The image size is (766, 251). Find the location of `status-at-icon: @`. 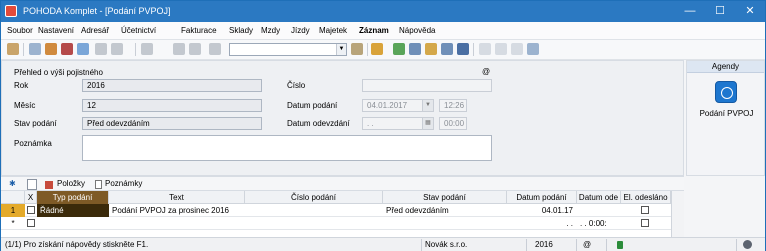

status-at-icon: @ is located at coordinates (587, 244).